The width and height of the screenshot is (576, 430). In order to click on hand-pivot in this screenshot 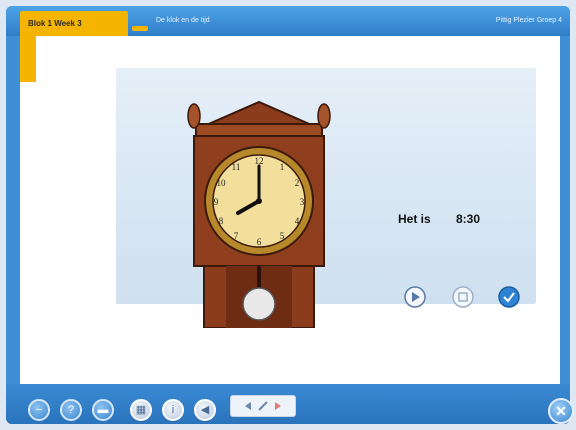, I will do `click(259, 201)`.